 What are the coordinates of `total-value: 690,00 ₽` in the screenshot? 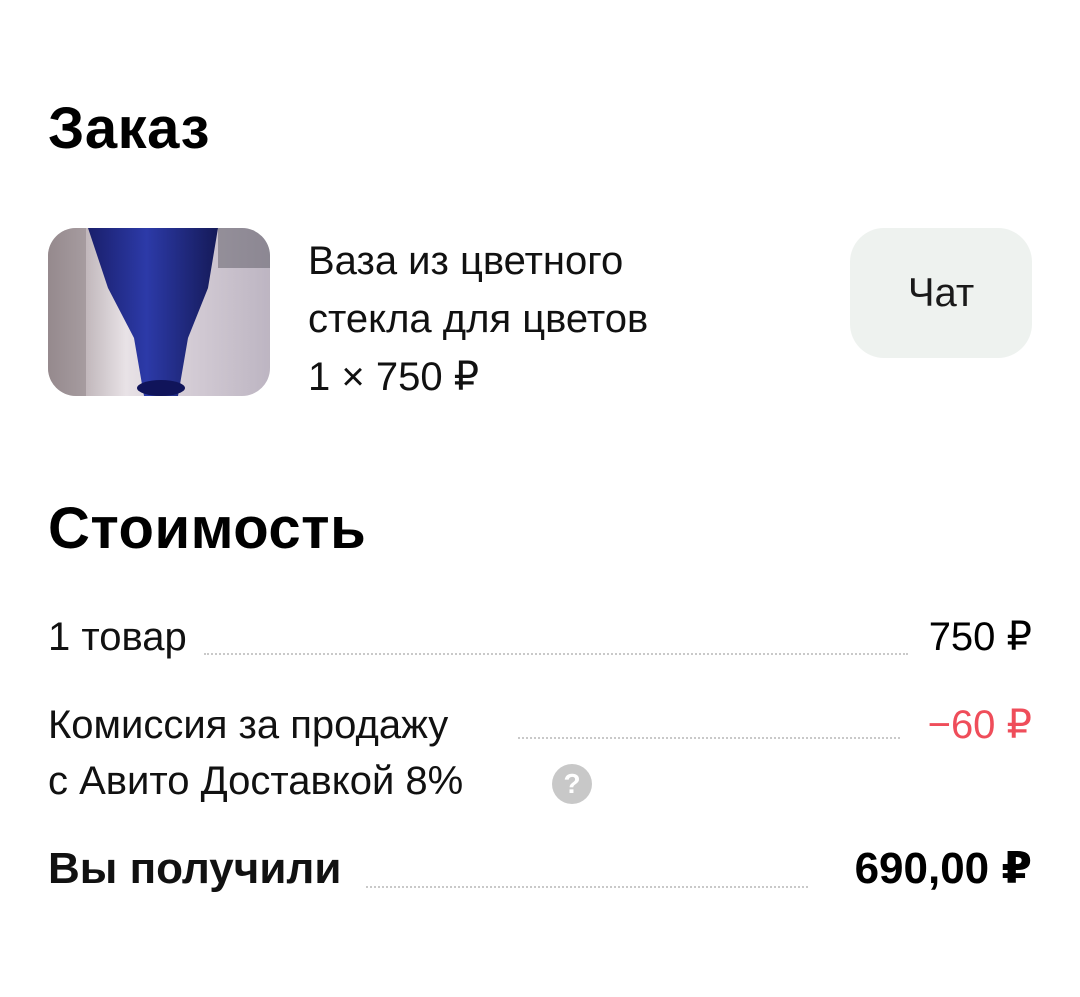 It's located at (940, 869).